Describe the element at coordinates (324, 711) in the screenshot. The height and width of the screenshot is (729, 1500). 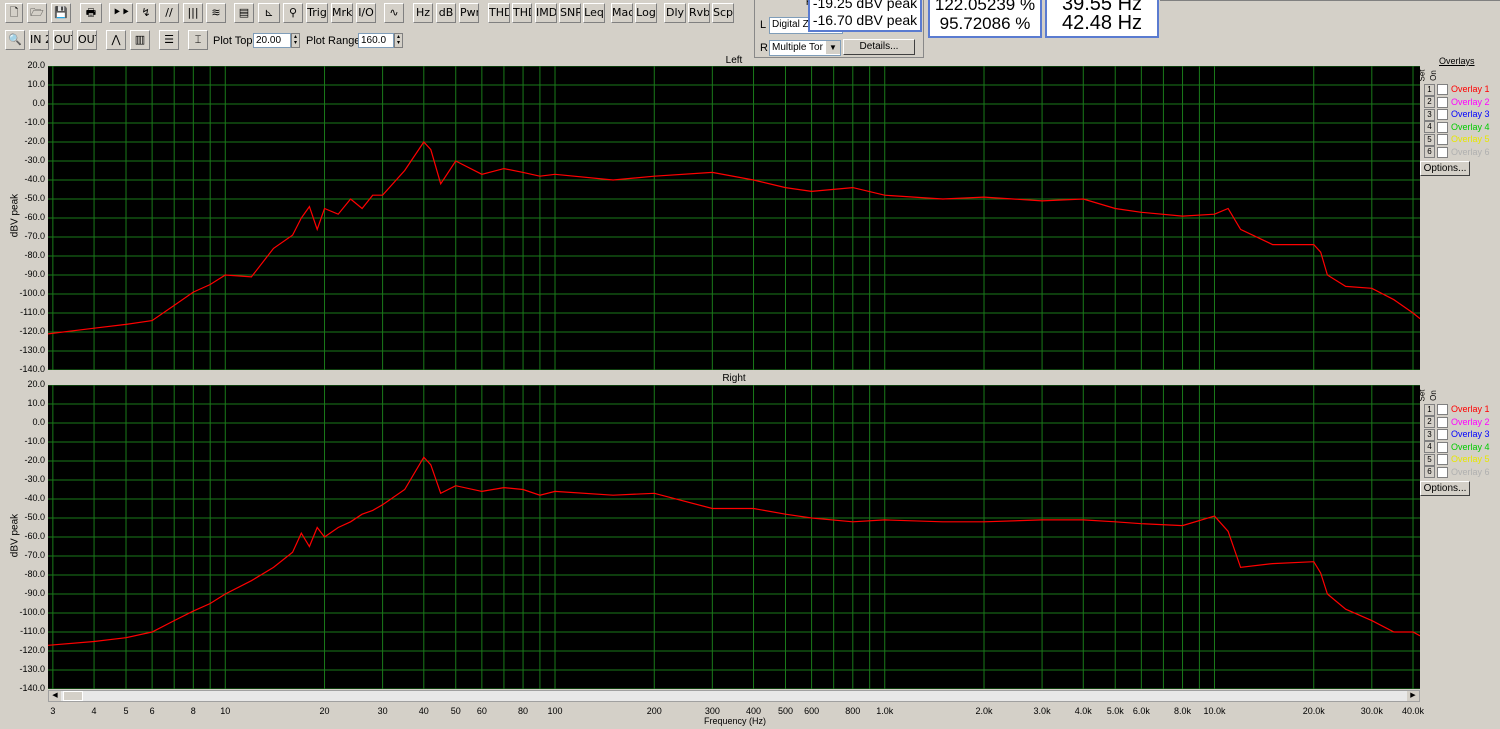
I see `x-tick-label: 20` at that location.